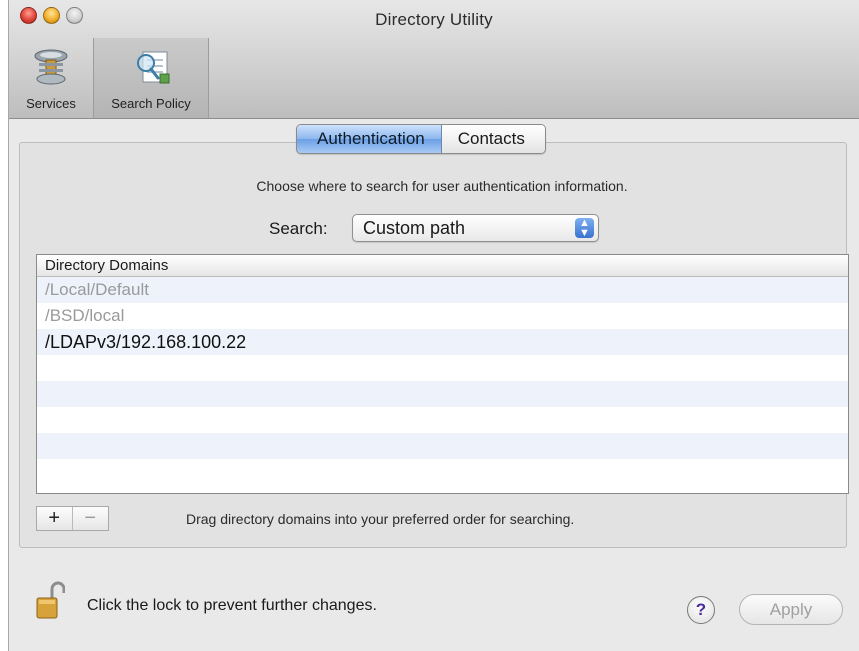 Image resolution: width=859 pixels, height=651 pixels. I want to click on tab-contacts: Contacts, so click(493, 139).